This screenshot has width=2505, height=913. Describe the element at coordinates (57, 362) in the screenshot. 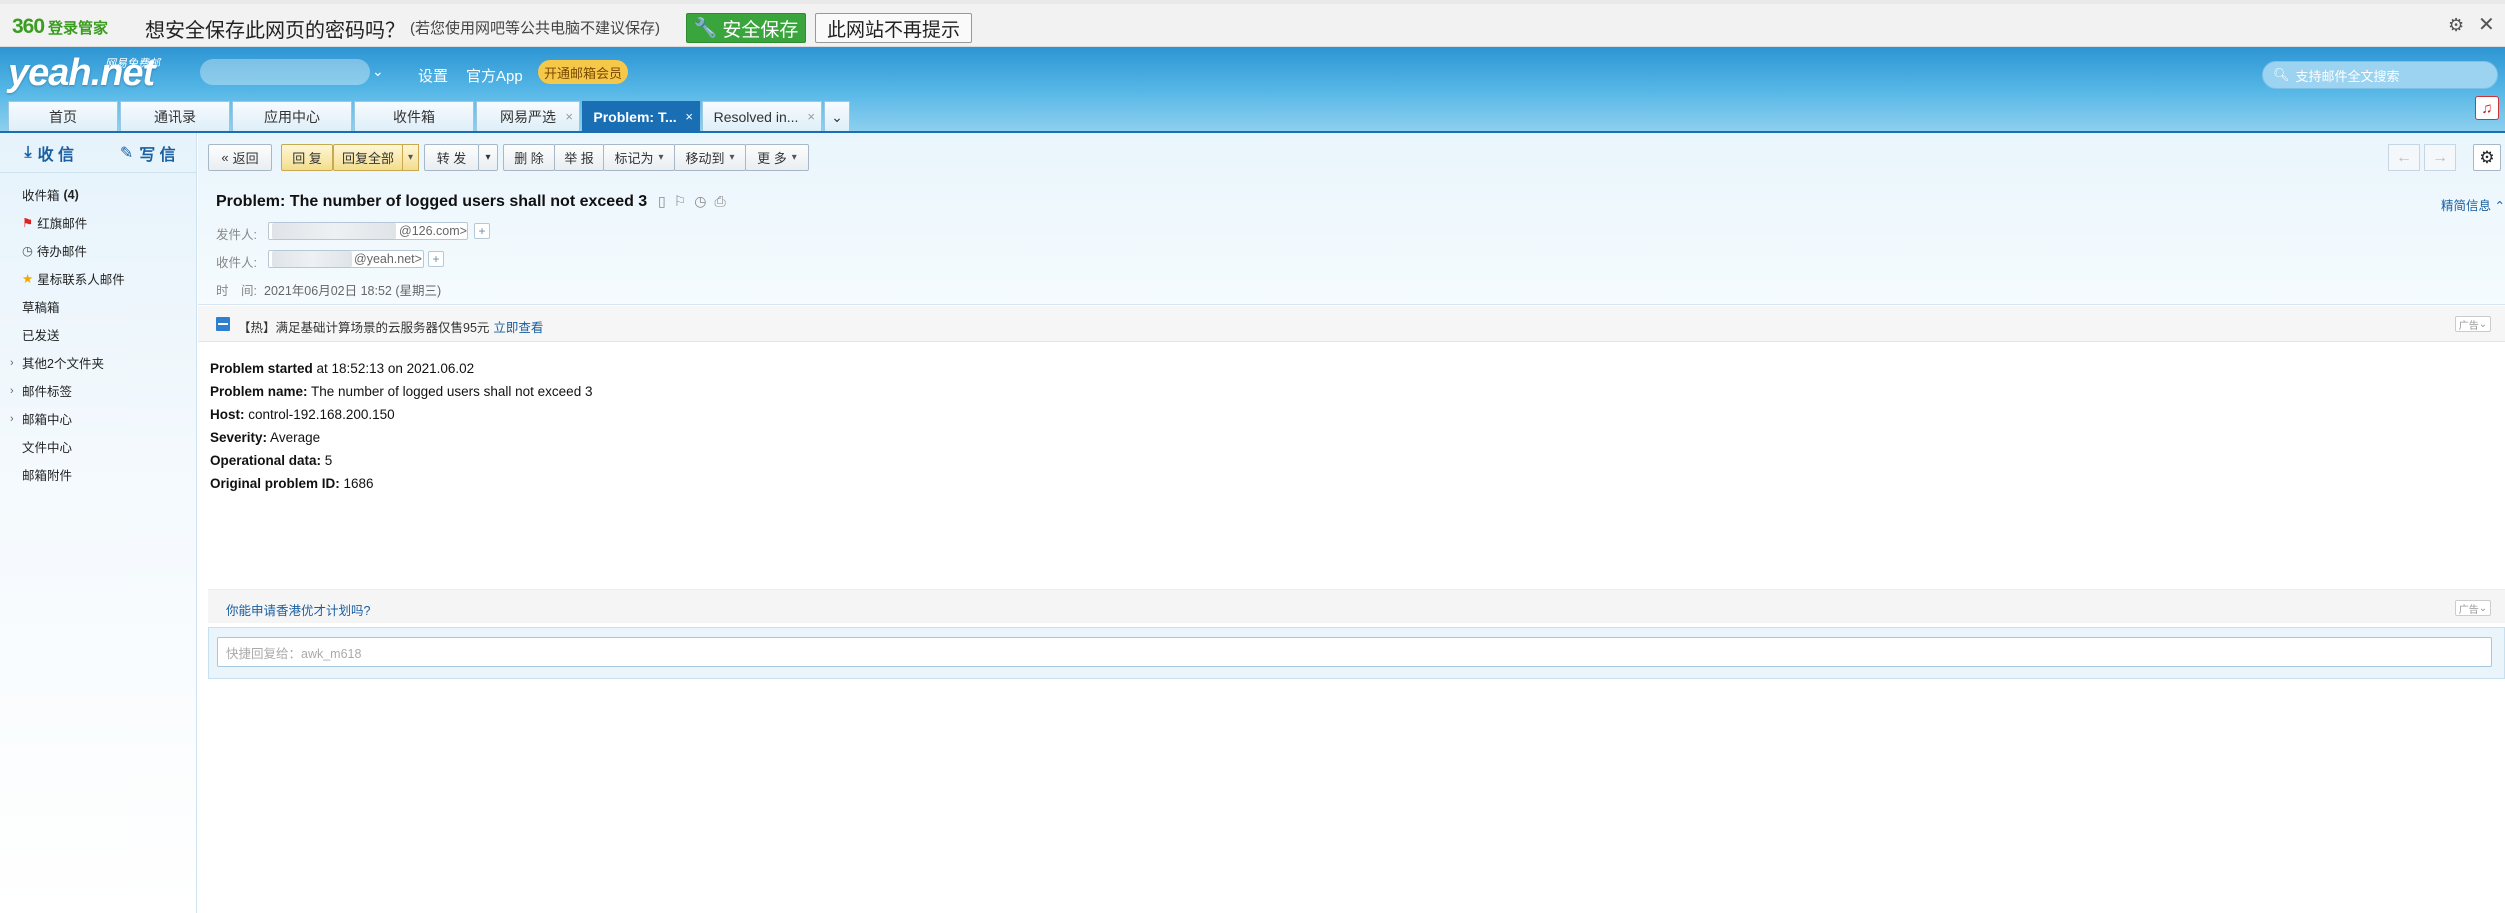

I see `sidebar-item-other-folders: › 其他2个文件夹` at that location.